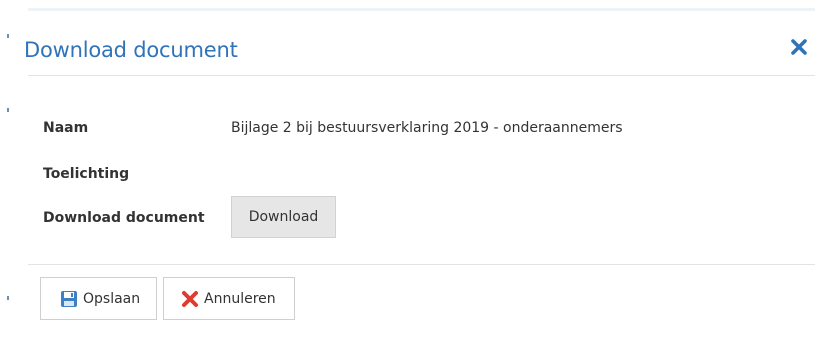 This screenshot has width=815, height=340. What do you see at coordinates (66, 128) in the screenshot?
I see `naam-label: Naam` at bounding box center [66, 128].